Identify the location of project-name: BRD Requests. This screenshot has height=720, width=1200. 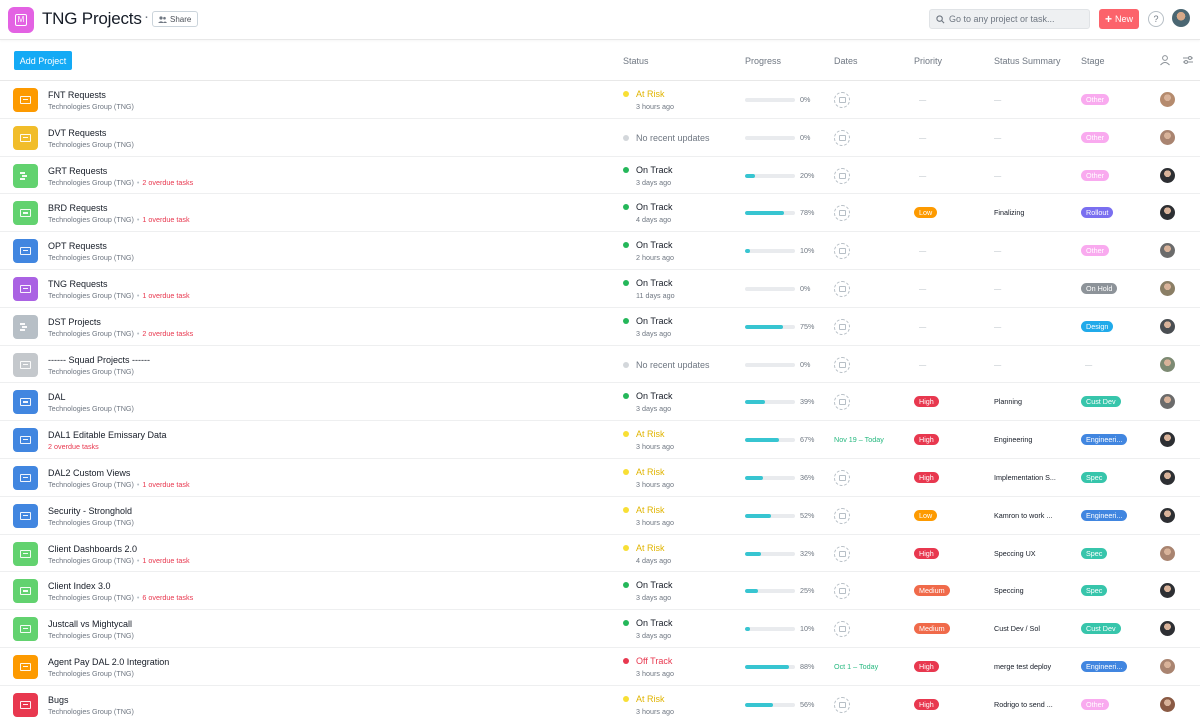
(78, 208).